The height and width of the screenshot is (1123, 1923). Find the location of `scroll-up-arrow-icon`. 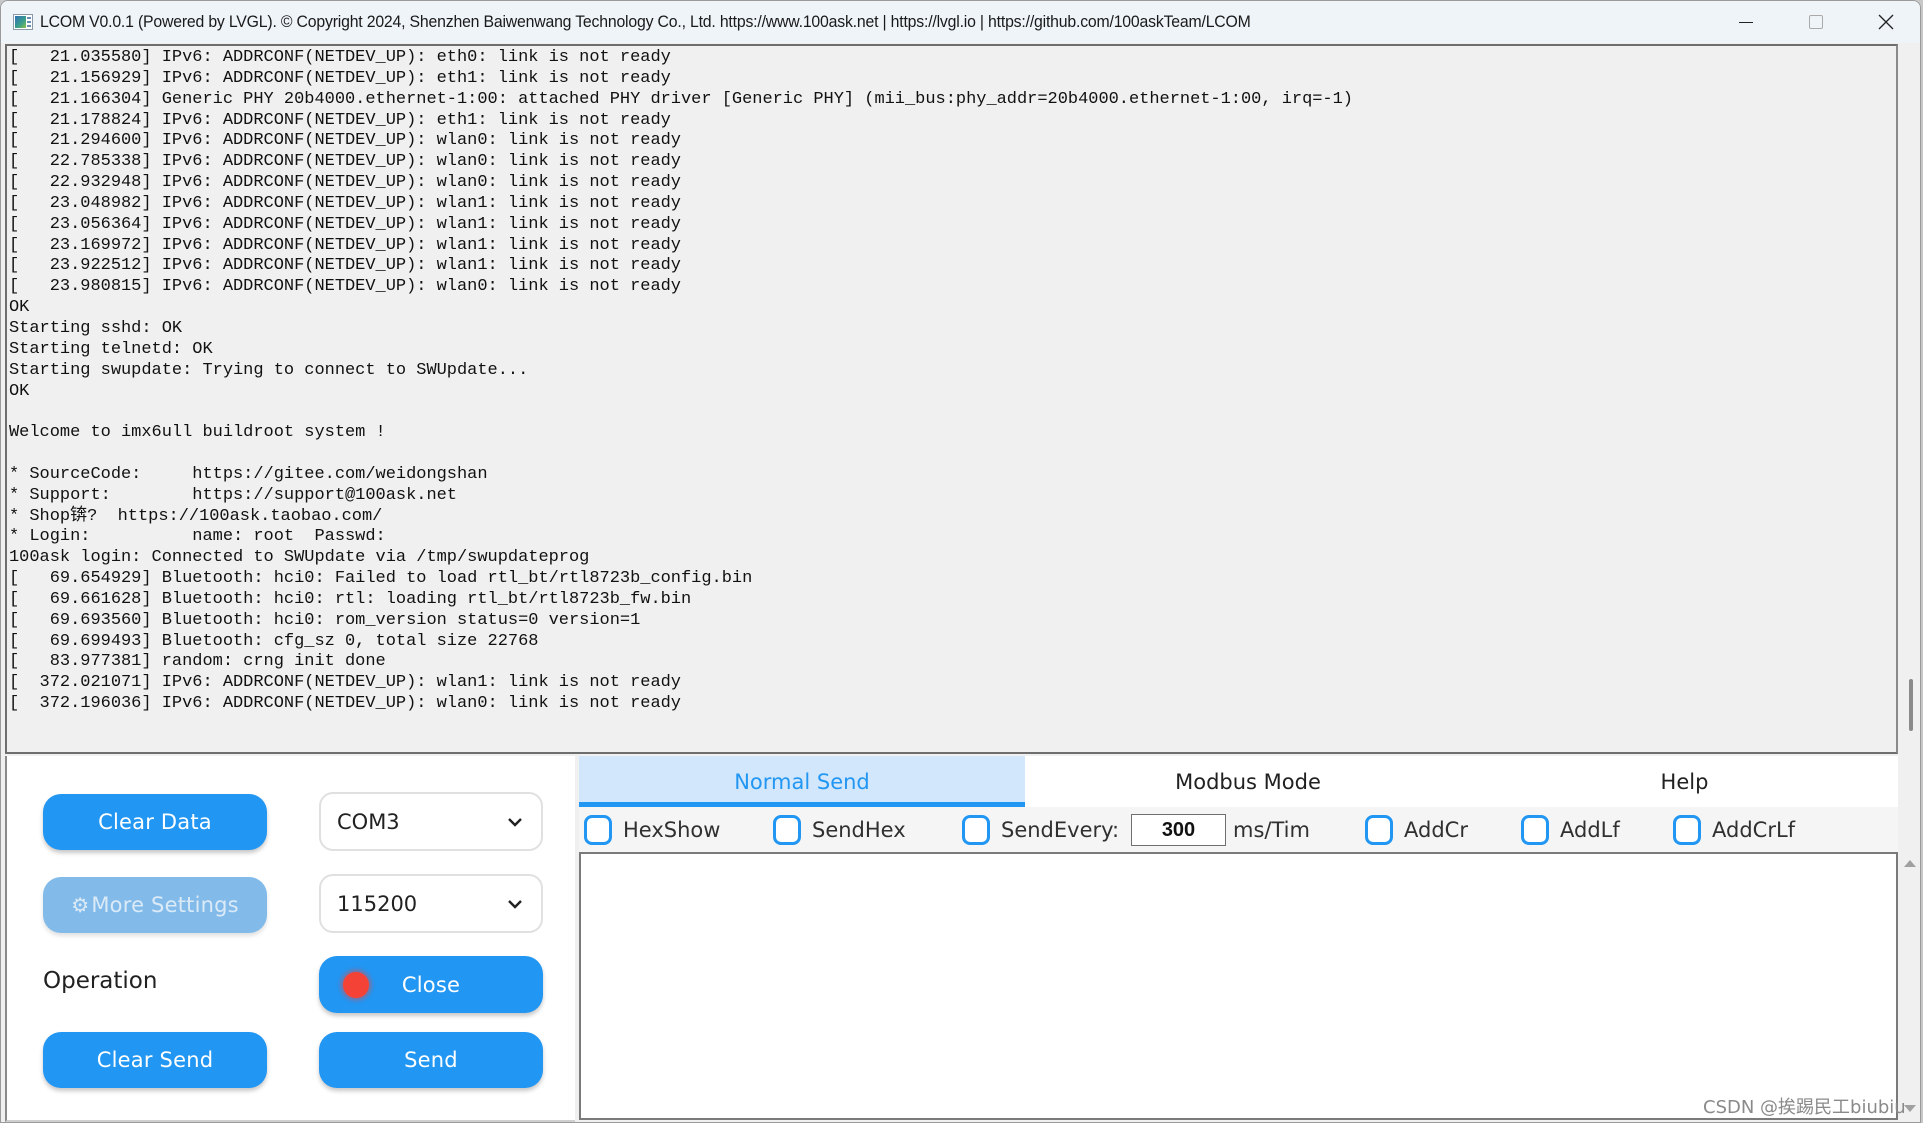

scroll-up-arrow-icon is located at coordinates (1910, 863).